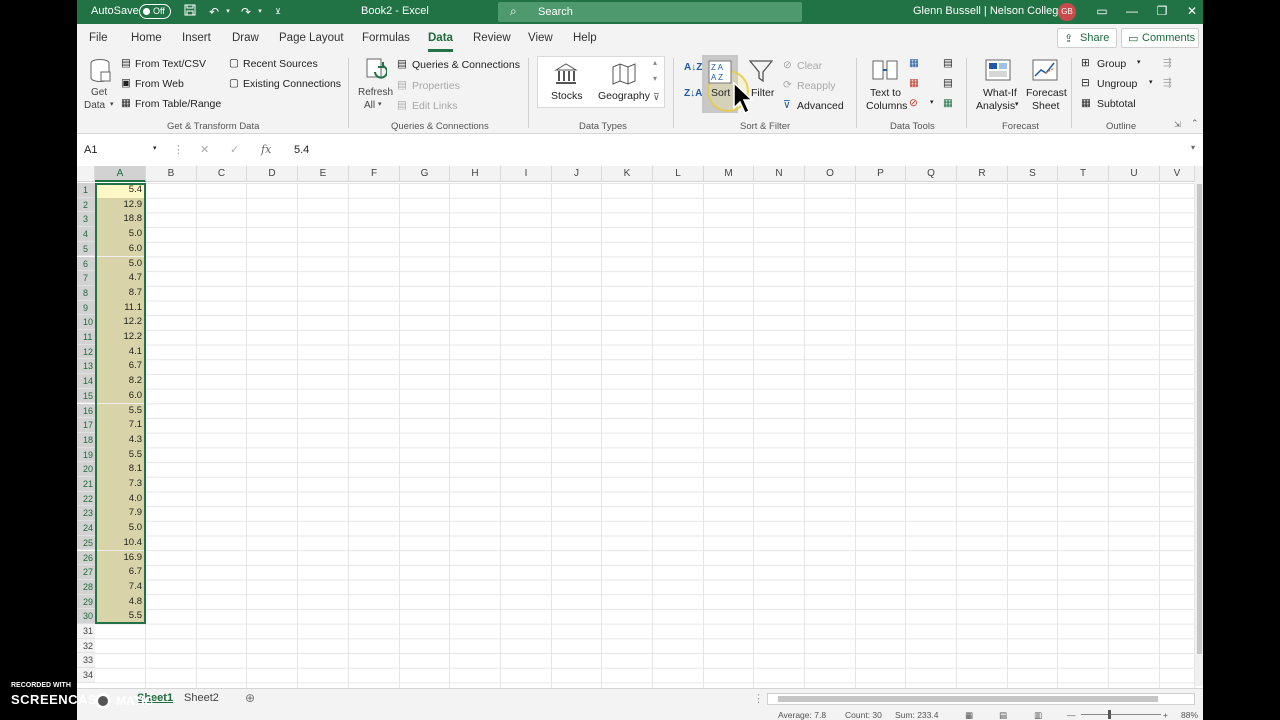 Image resolution: width=1280 pixels, height=720 pixels. Describe the element at coordinates (86, 499) in the screenshot. I see `row-header: 22` at that location.